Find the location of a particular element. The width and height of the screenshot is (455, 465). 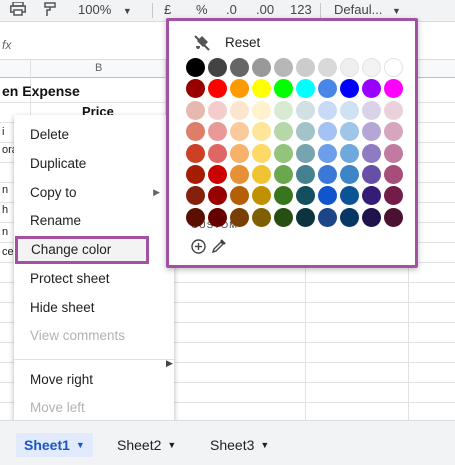

font-select: Defaul... ▼ is located at coordinates (367, 9).